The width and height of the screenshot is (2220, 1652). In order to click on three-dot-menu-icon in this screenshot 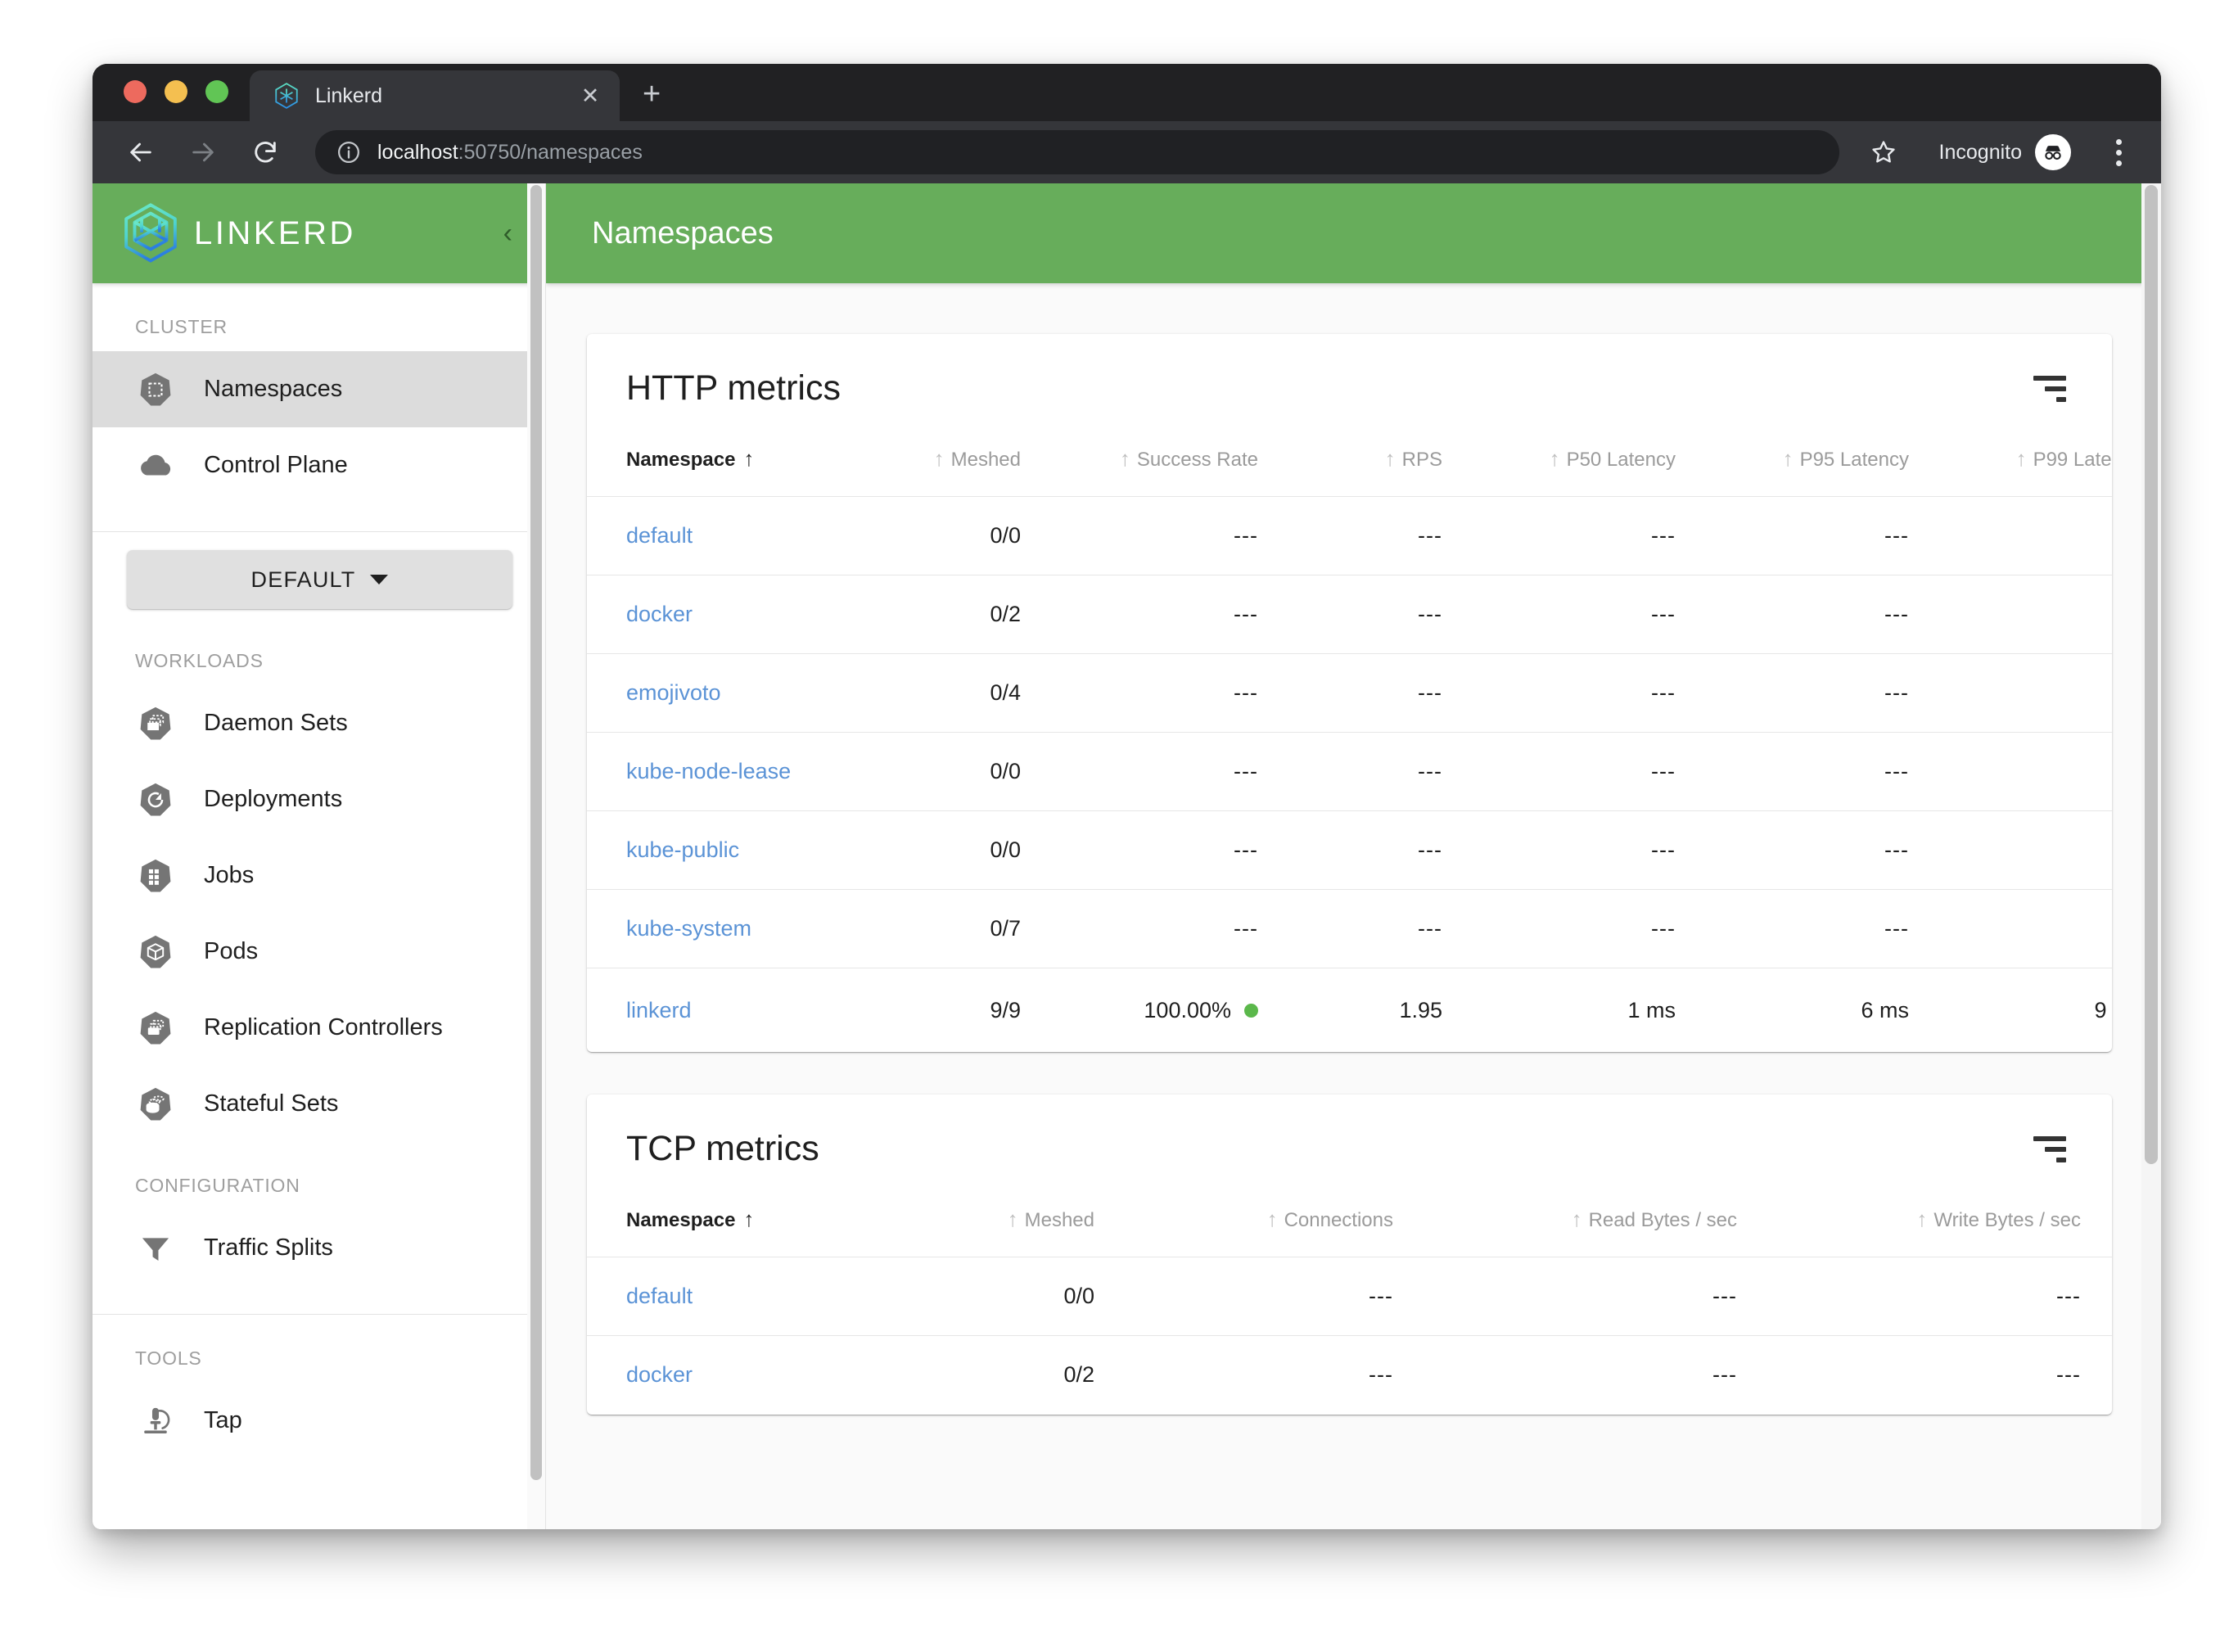, I will do `click(2118, 152)`.